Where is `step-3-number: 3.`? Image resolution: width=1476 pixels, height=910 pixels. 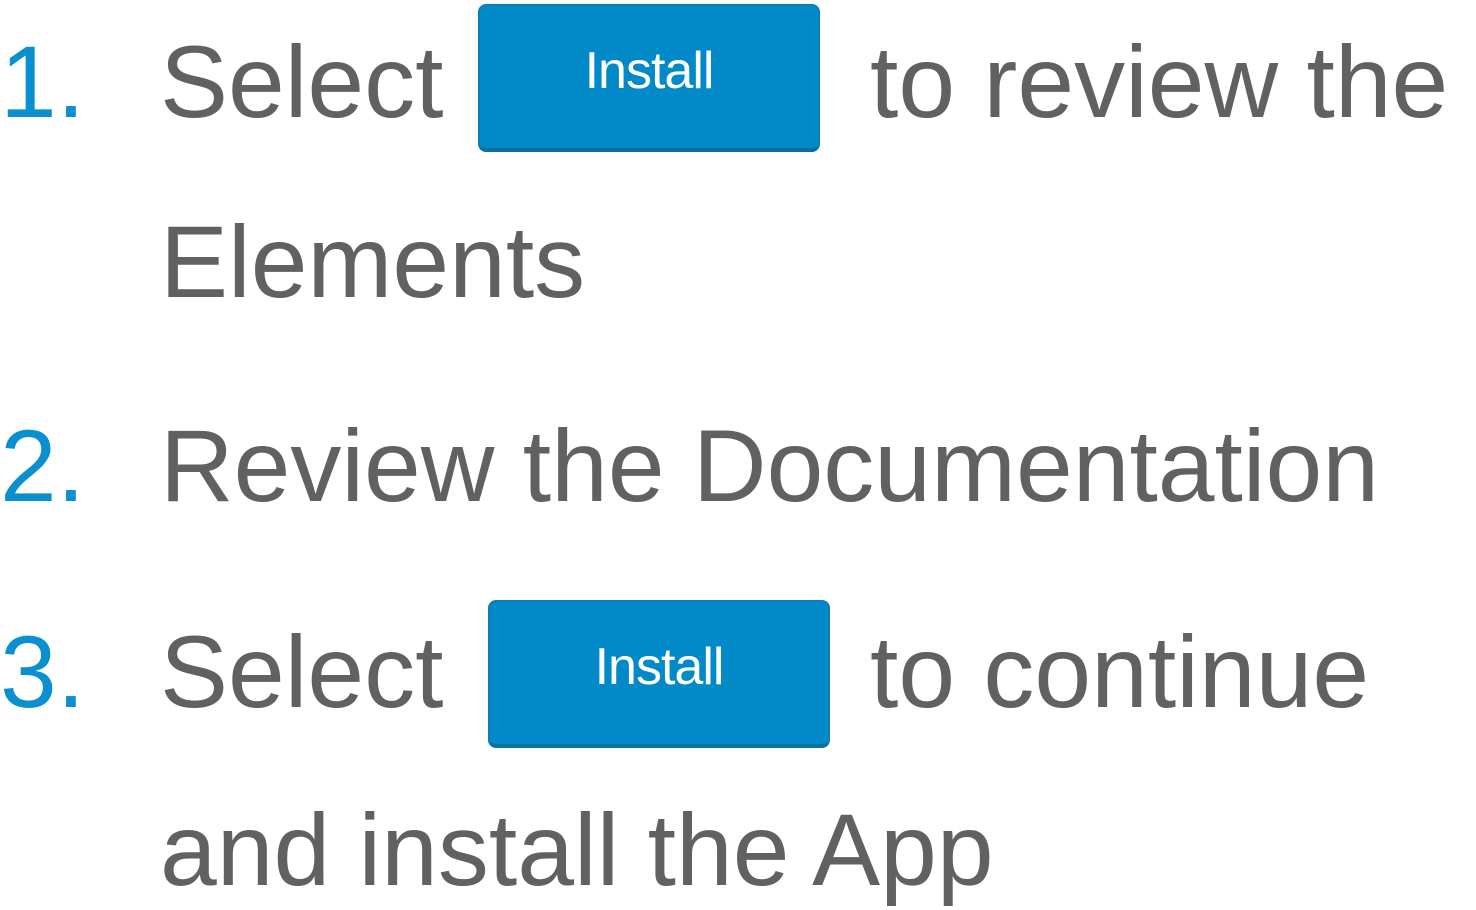 step-3-number: 3. is located at coordinates (43, 672).